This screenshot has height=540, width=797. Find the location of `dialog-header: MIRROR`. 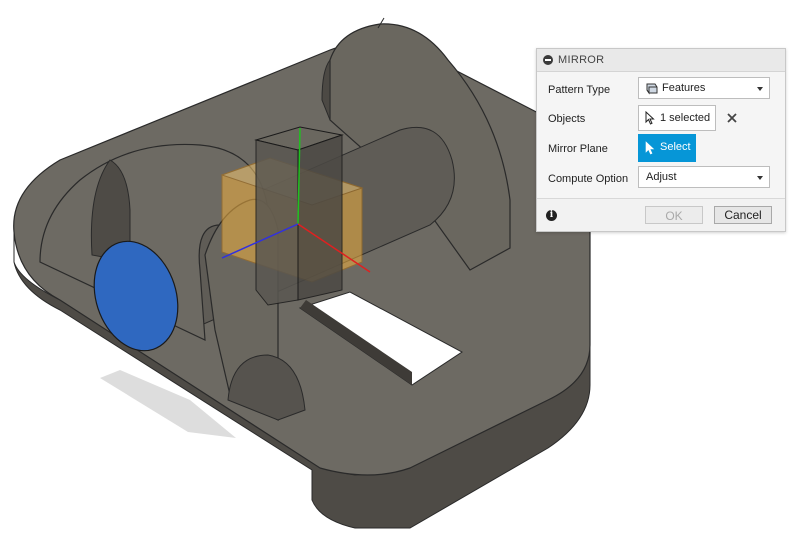

dialog-header: MIRROR is located at coordinates (661, 60).